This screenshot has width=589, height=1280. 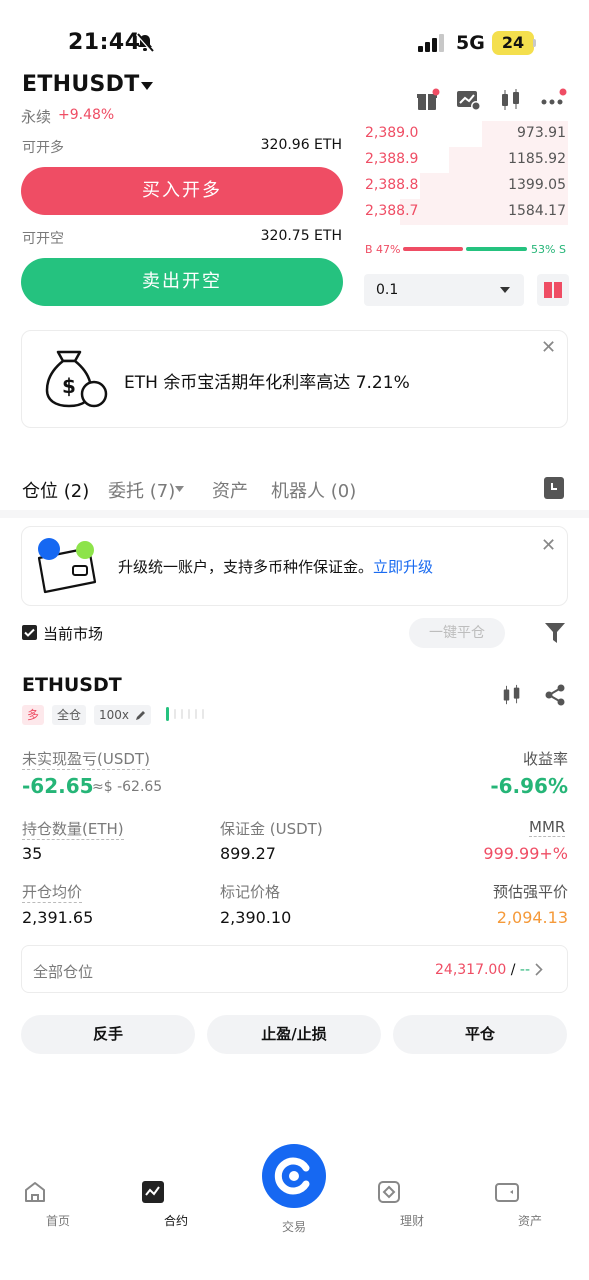 I want to click on ask-price: 2,389.0, so click(x=392, y=133).